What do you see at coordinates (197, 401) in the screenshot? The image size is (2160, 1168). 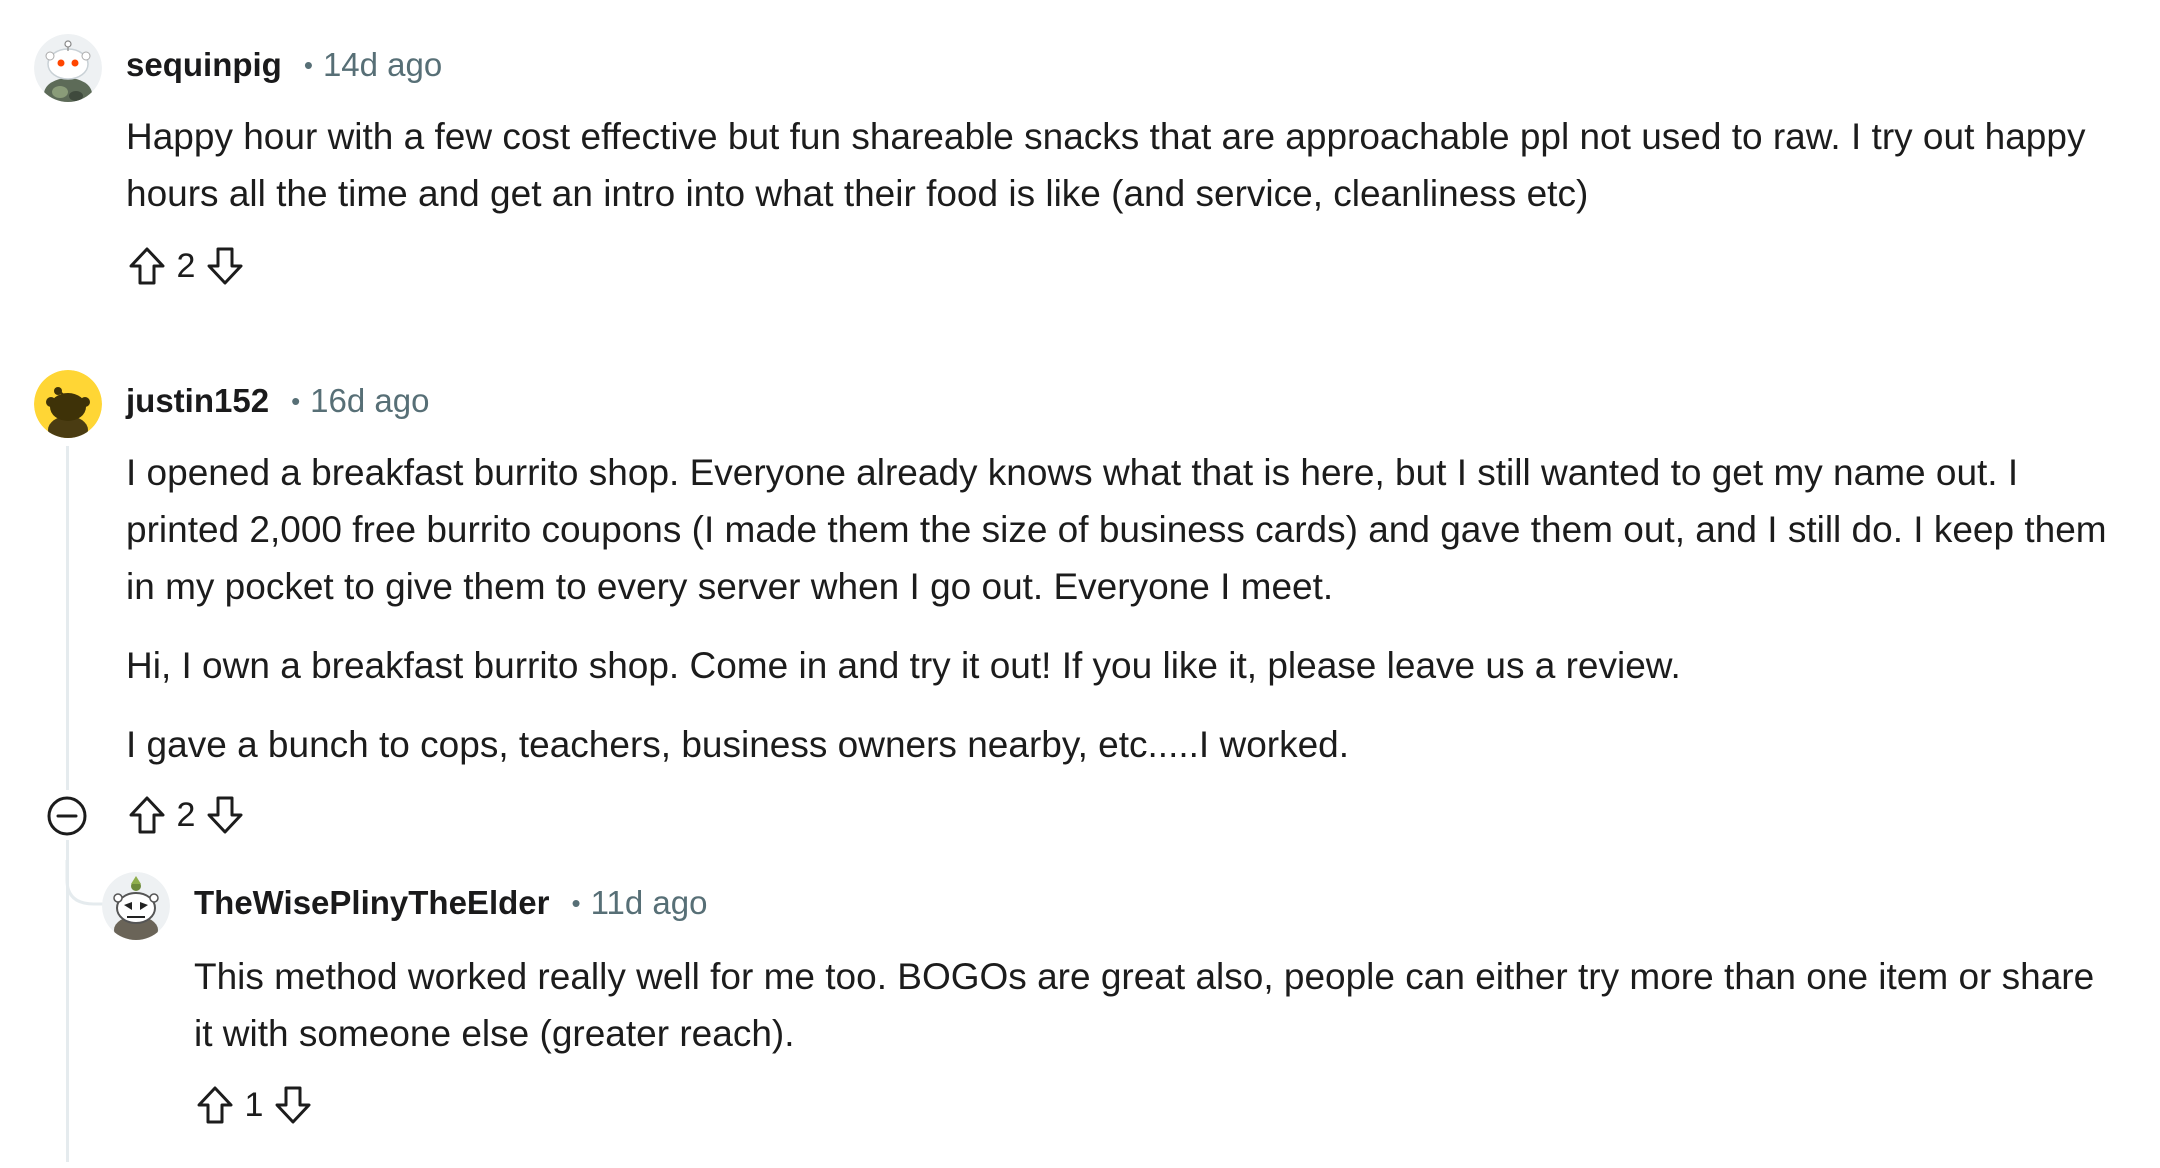 I see `username: justin152` at bounding box center [197, 401].